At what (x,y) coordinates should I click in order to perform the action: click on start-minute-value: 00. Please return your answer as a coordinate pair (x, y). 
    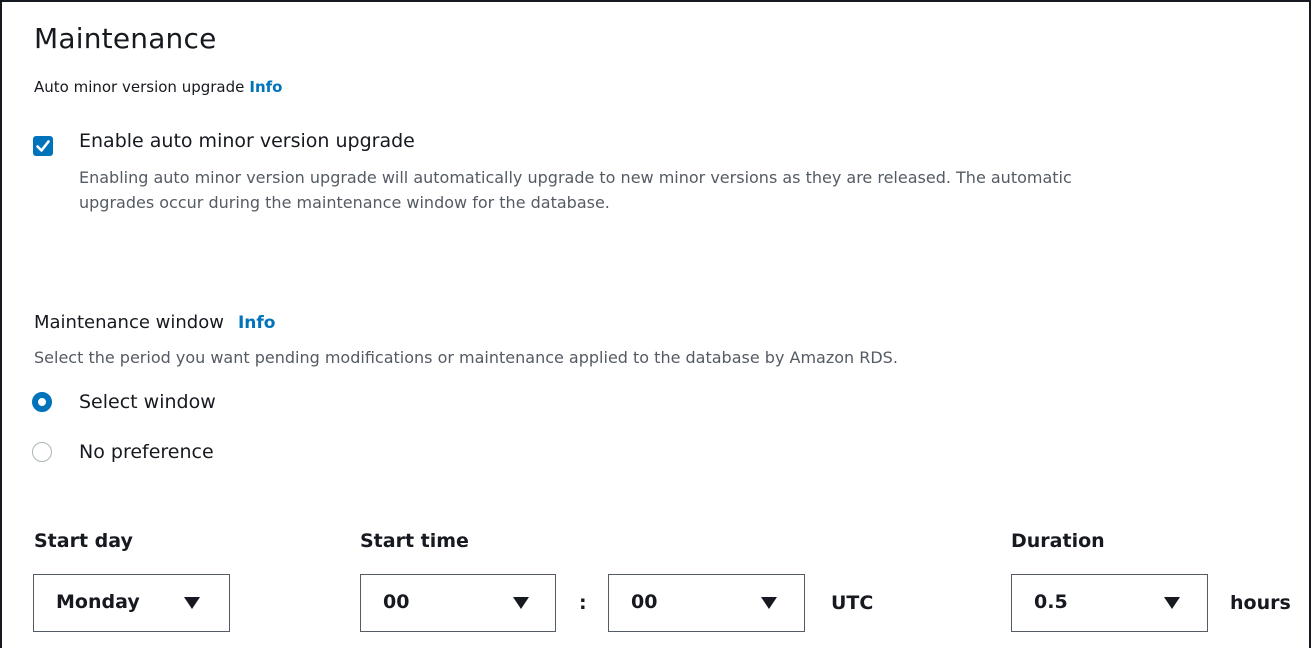
    Looking at the image, I should click on (644, 602).